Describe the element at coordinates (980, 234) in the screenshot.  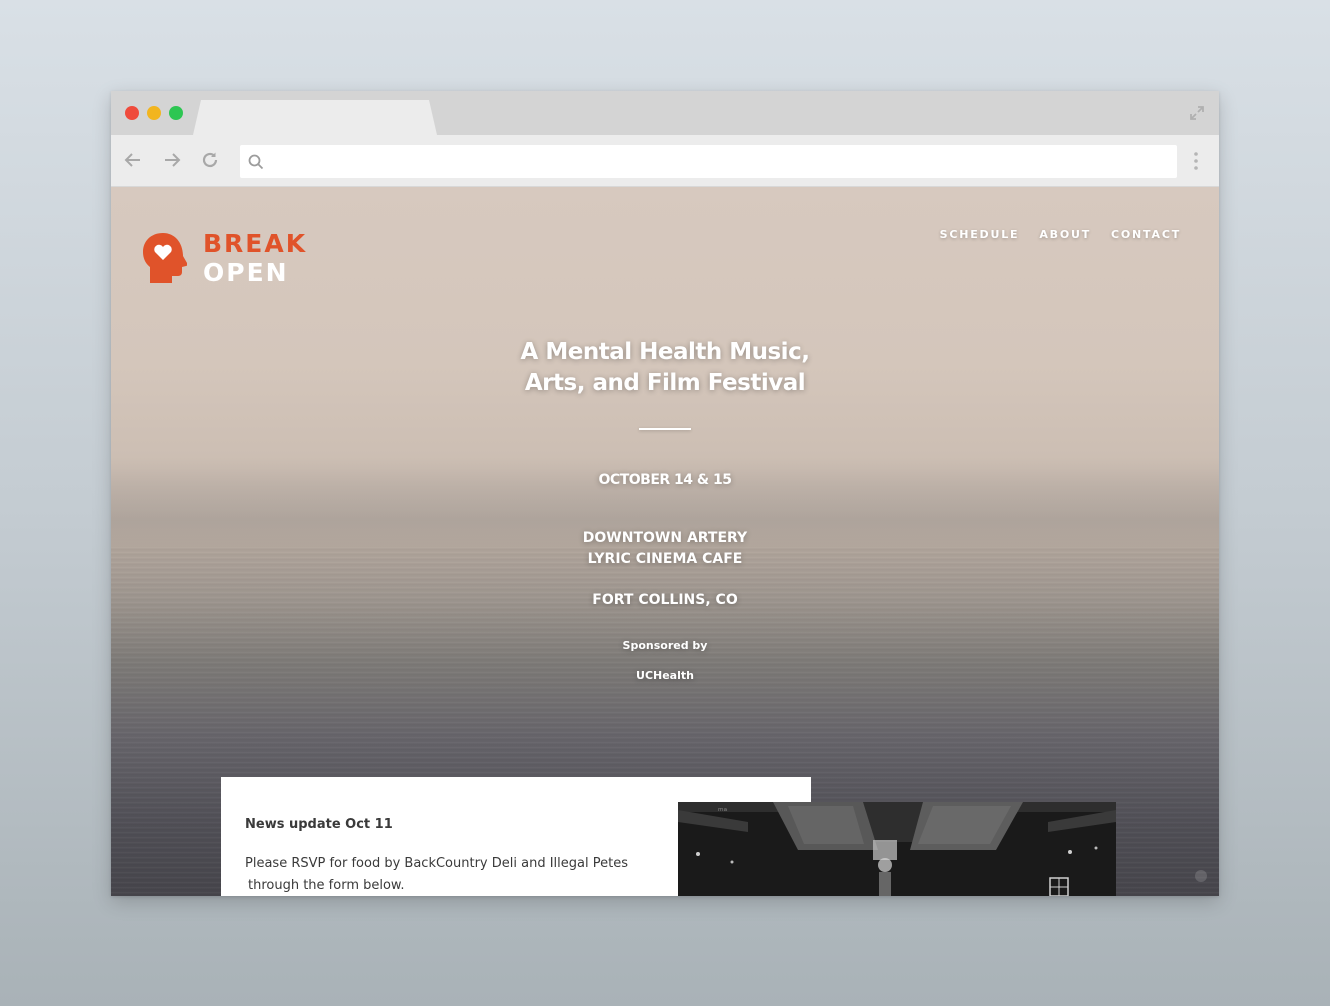
I see `nav-link-schedule: SCHEDULE` at that location.